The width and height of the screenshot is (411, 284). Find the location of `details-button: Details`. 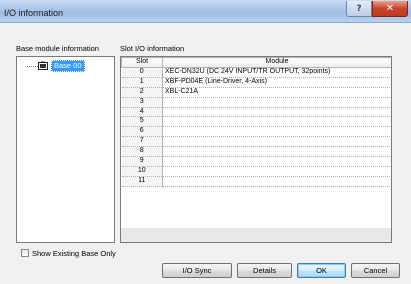

details-button: Details is located at coordinates (264, 270).